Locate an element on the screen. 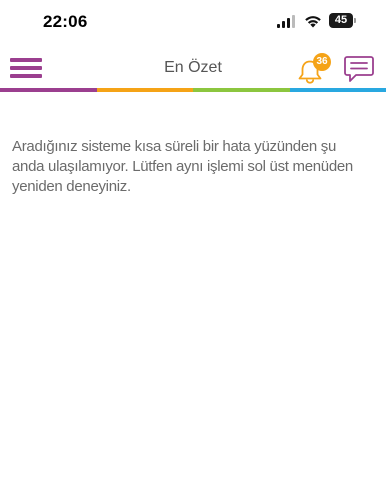  battery-icon: 45 is located at coordinates (342, 20).